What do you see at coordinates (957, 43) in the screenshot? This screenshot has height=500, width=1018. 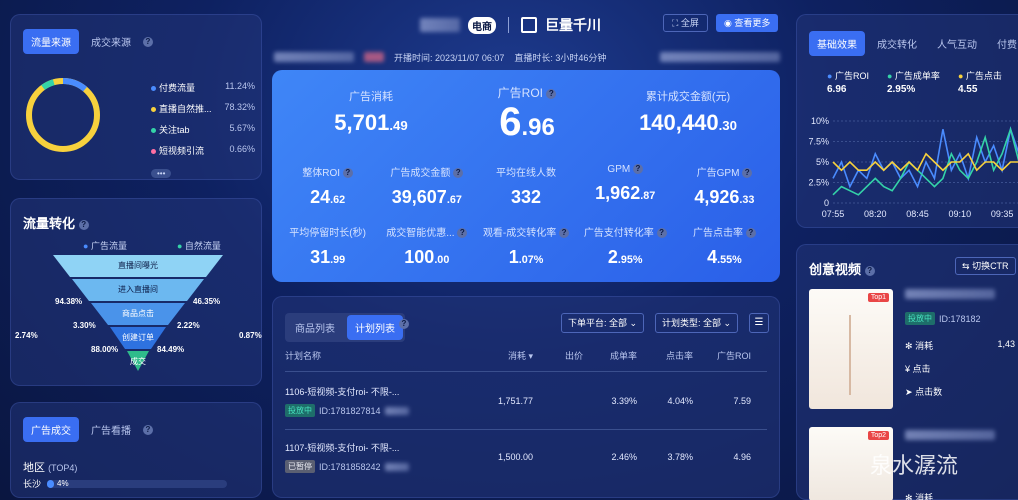 I see `tab-popularity: 人气互动` at bounding box center [957, 43].